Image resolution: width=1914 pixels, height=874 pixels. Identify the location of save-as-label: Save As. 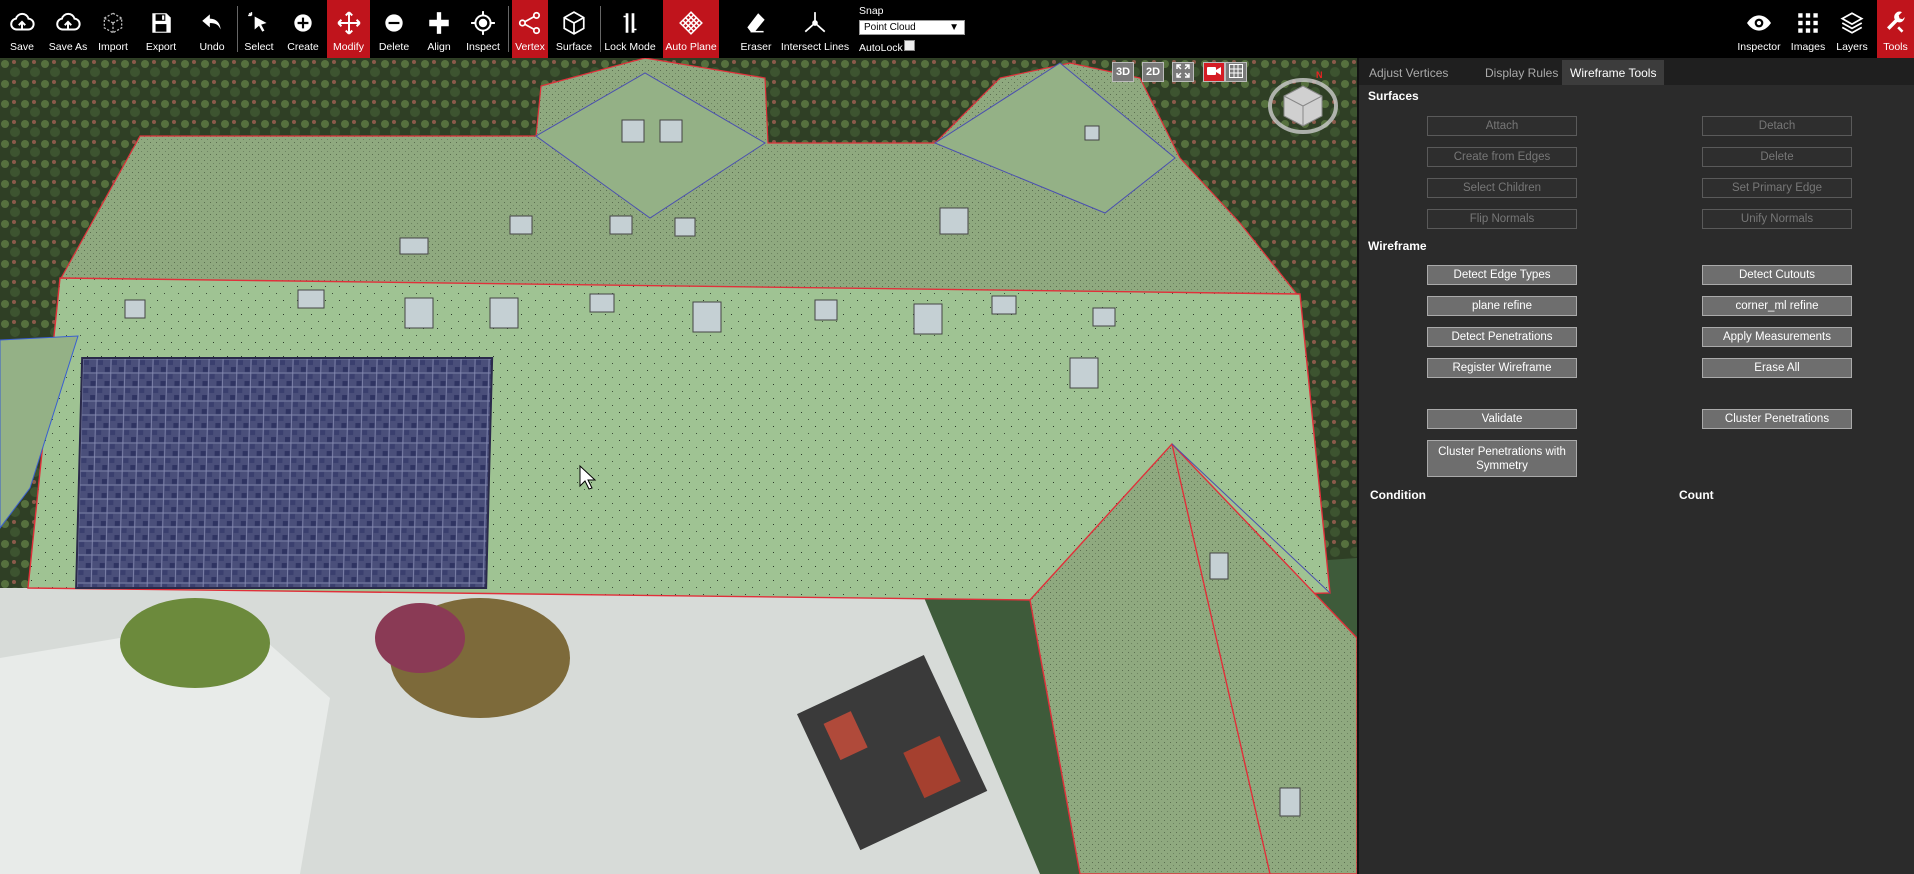
(68, 47).